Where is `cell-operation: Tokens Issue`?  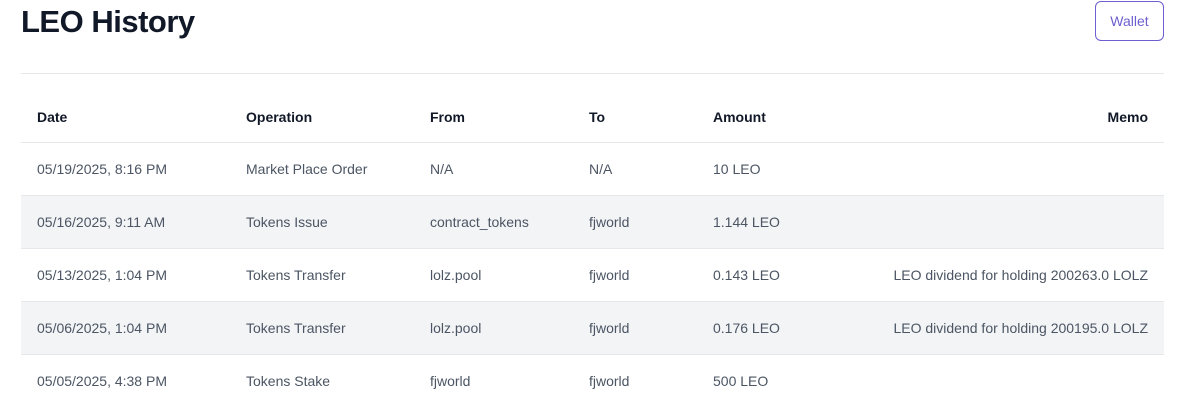
cell-operation: Tokens Issue is located at coordinates (322, 222).